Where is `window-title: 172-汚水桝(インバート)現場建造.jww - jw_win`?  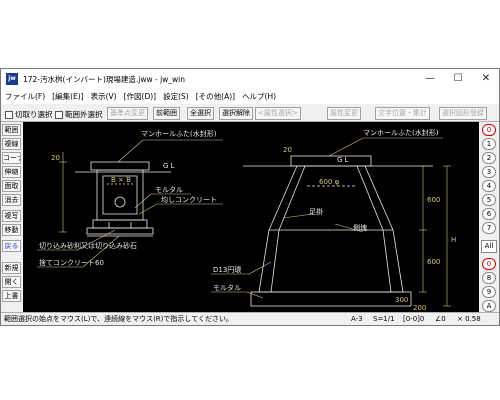
window-title: 172-汚水桝(インバート)現場建造.jww - jw_win is located at coordinates (104, 79).